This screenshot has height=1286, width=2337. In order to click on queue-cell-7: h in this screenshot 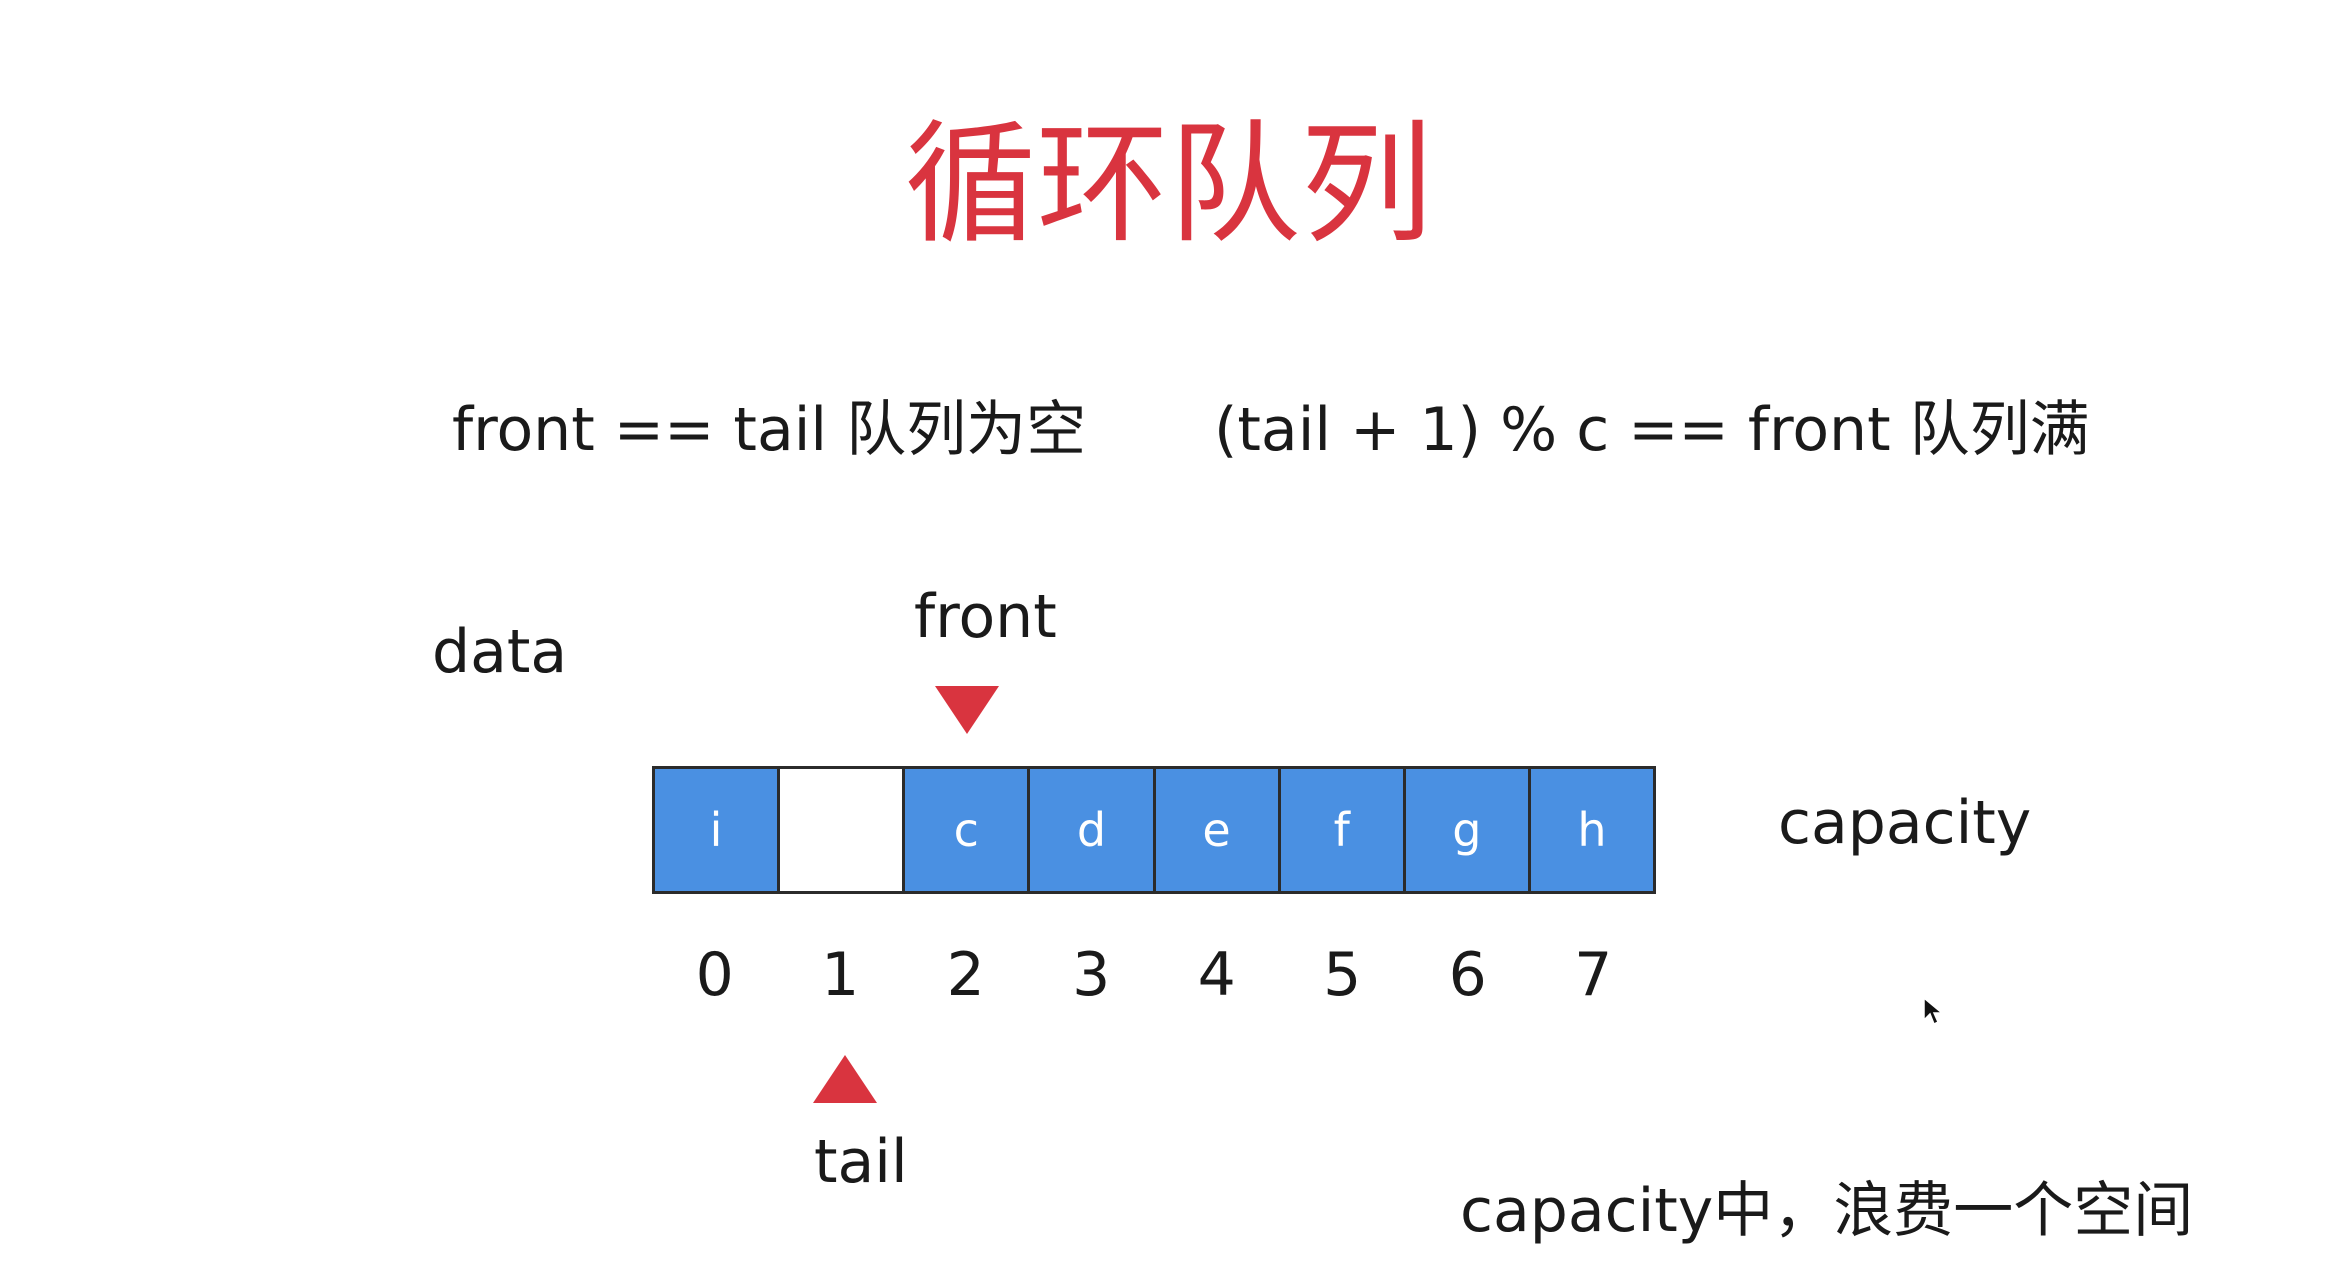, I will do `click(1591, 830)`.